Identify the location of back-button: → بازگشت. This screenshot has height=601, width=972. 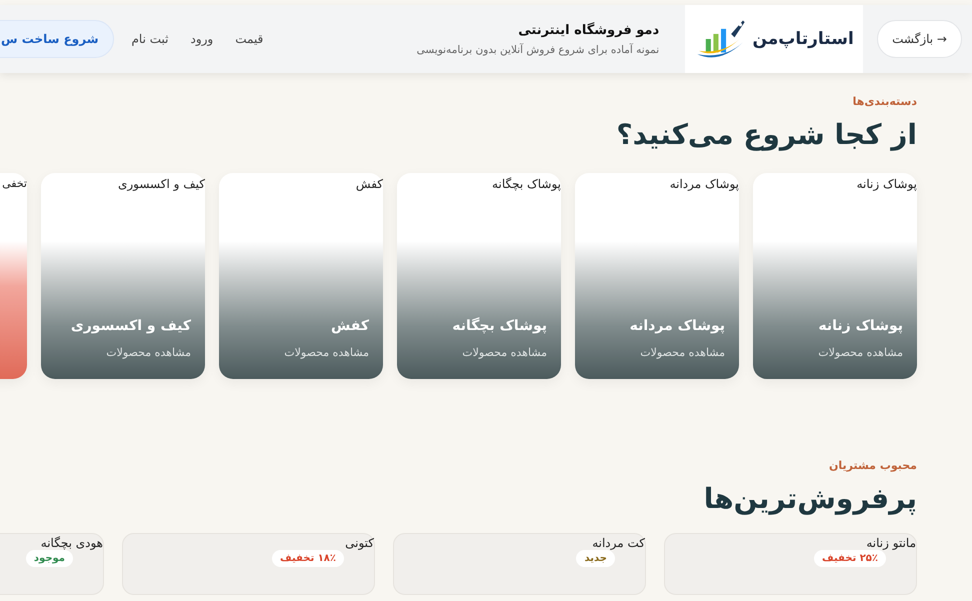
(919, 39).